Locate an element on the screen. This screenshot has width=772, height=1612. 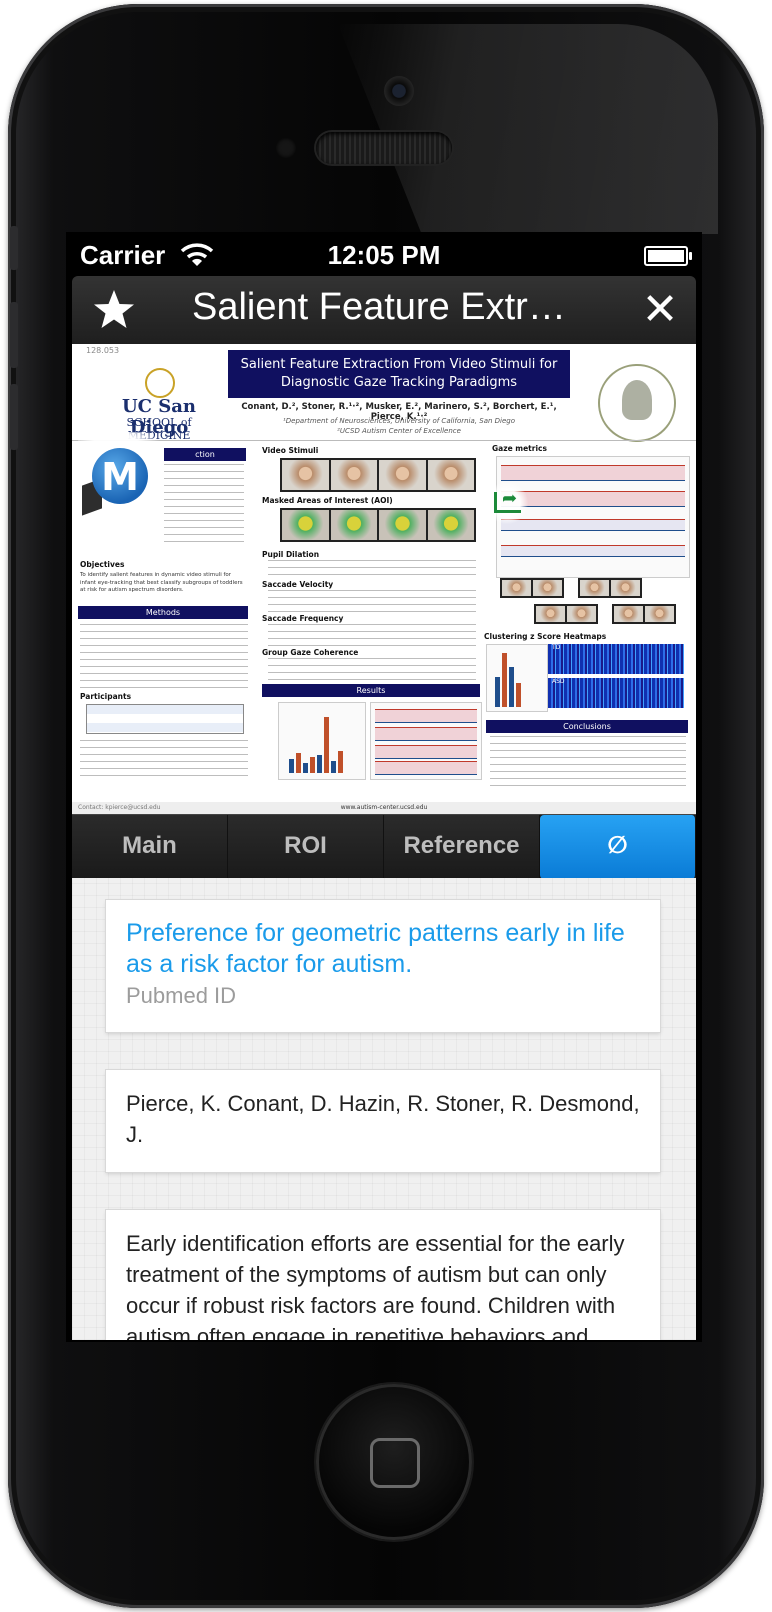
segmented-tabs: Main ROI Reference ∅ is located at coordinates (384, 846).